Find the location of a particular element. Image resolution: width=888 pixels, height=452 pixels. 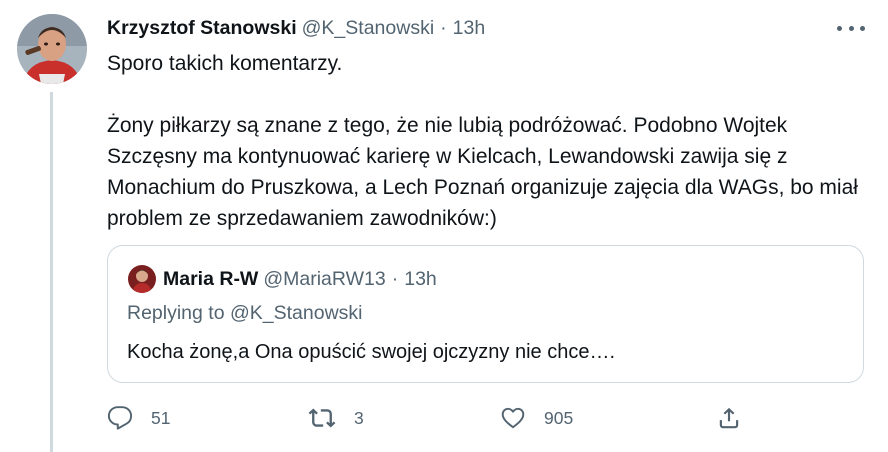

tweet-timestamp: 13h is located at coordinates (469, 28).